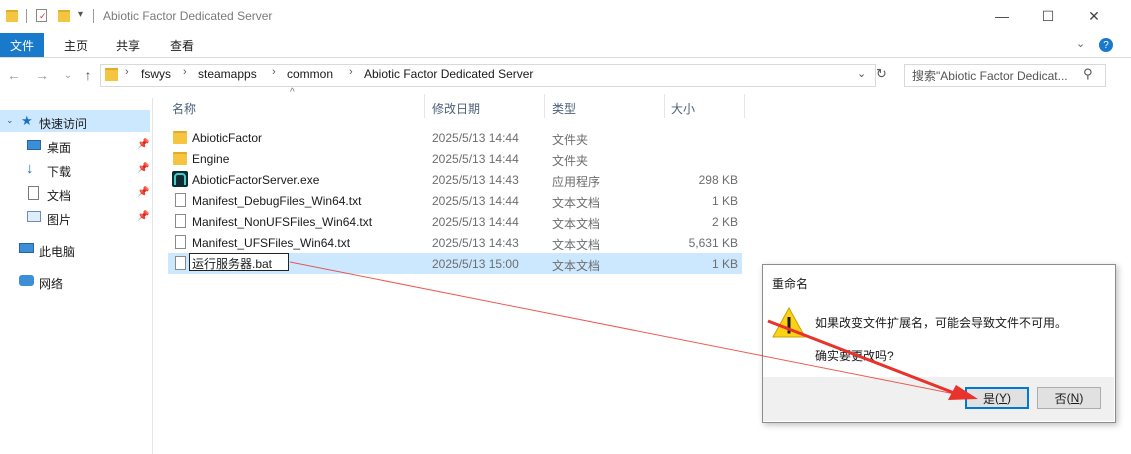 The image size is (1131, 454). What do you see at coordinates (1106, 45) in the screenshot?
I see `help-icon: ?` at bounding box center [1106, 45].